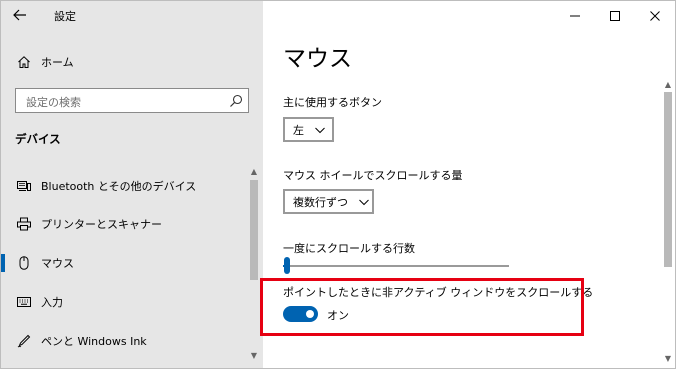 This screenshot has height=369, width=676. What do you see at coordinates (298, 130) in the screenshot?
I see `dropdown-value: 左` at bounding box center [298, 130].